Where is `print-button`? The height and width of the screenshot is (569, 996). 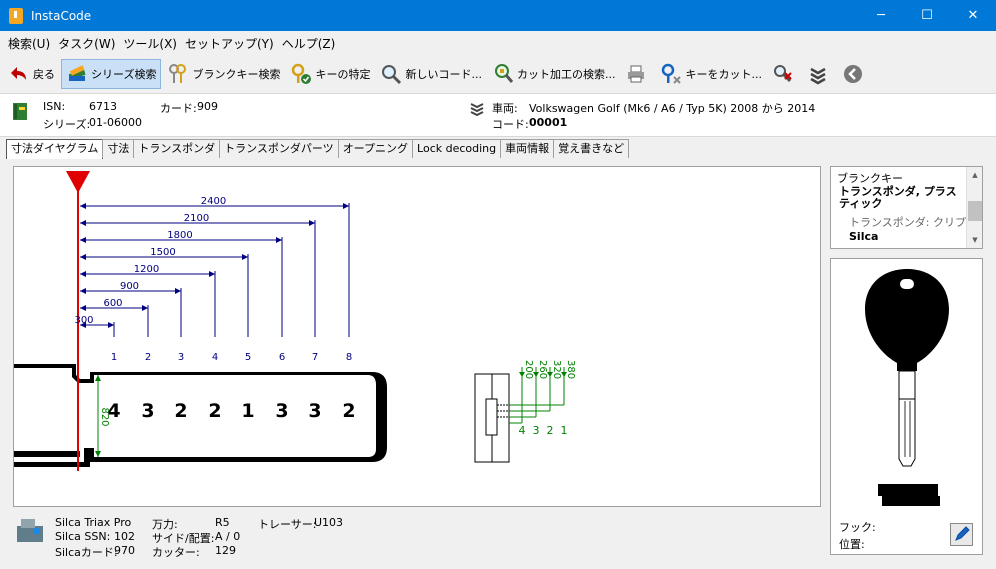
print-button is located at coordinates (637, 74).